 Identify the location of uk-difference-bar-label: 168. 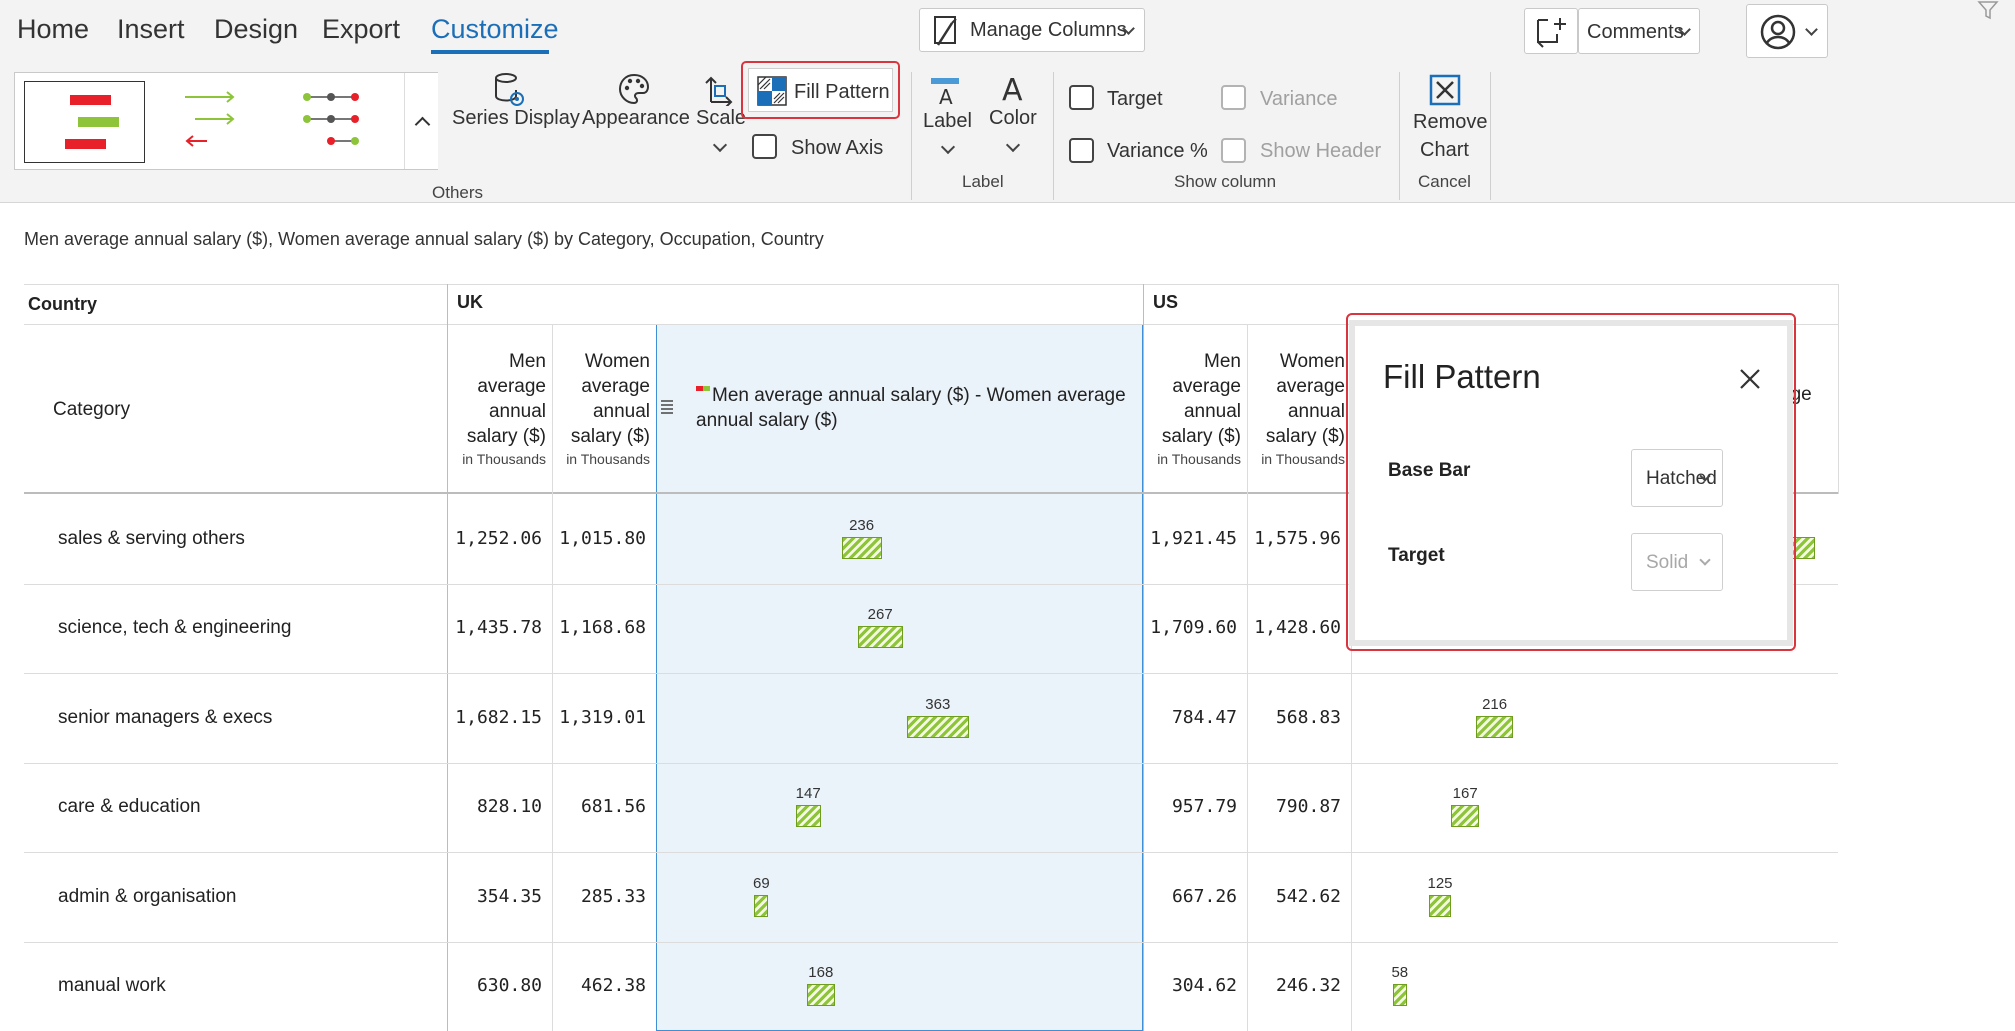
(821, 973).